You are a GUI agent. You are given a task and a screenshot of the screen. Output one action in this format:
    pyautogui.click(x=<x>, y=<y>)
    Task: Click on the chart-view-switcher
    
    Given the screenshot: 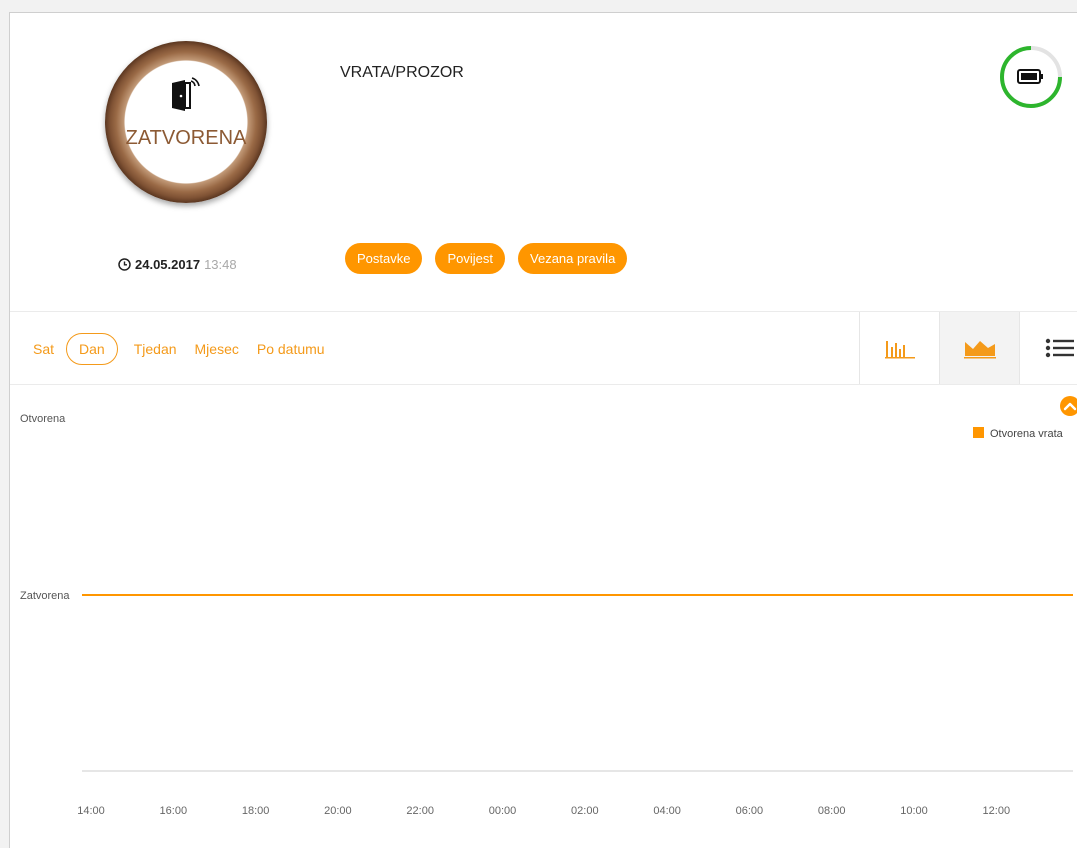 What is the action you would take?
    pyautogui.click(x=968, y=348)
    